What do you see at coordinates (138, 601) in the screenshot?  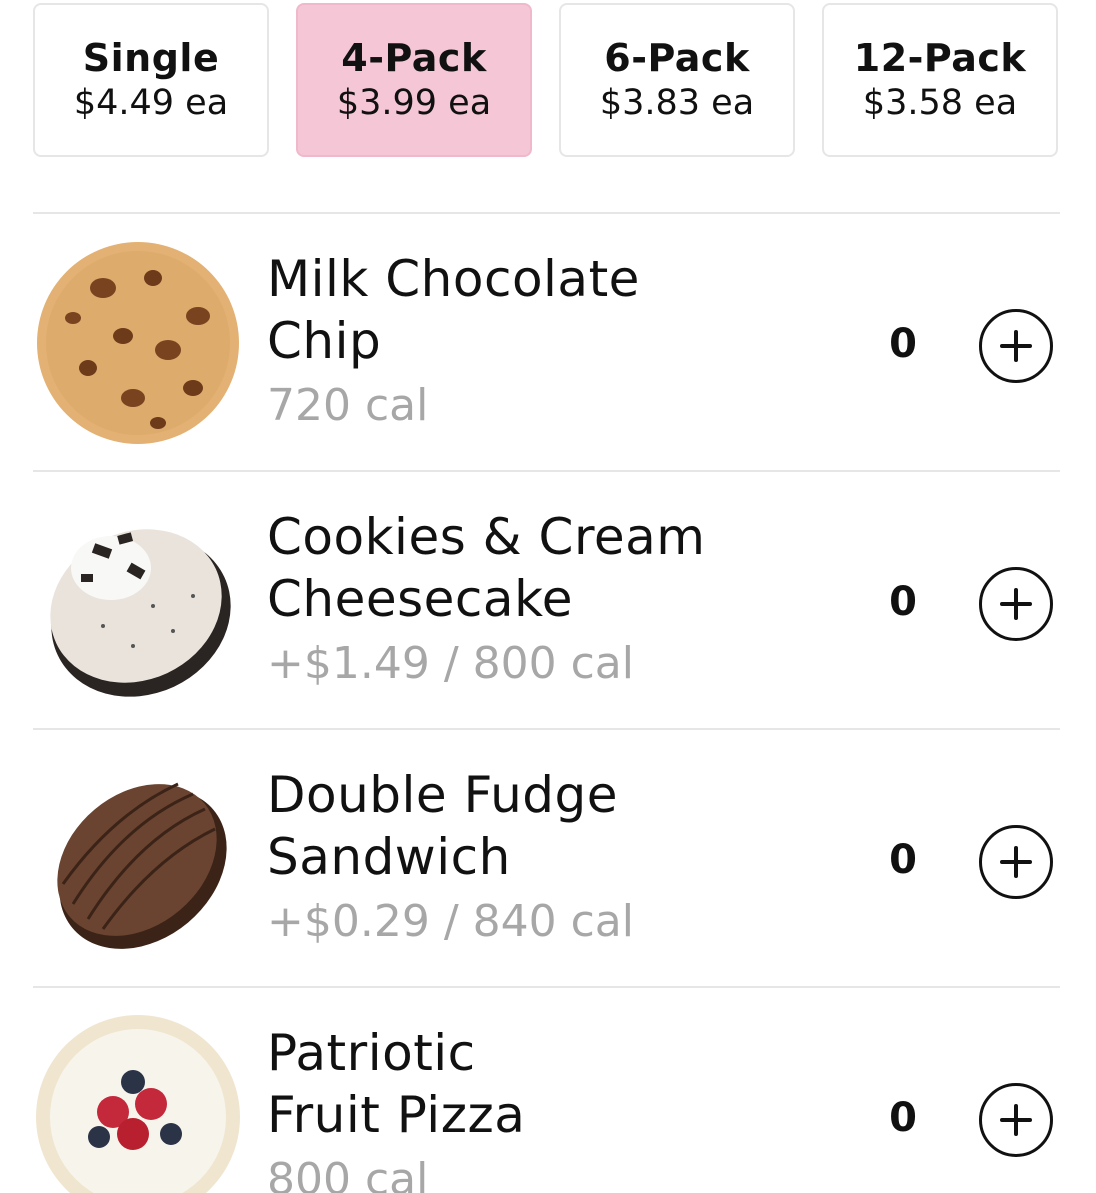 I see `cookies-and-cream-cheesecake-image` at bounding box center [138, 601].